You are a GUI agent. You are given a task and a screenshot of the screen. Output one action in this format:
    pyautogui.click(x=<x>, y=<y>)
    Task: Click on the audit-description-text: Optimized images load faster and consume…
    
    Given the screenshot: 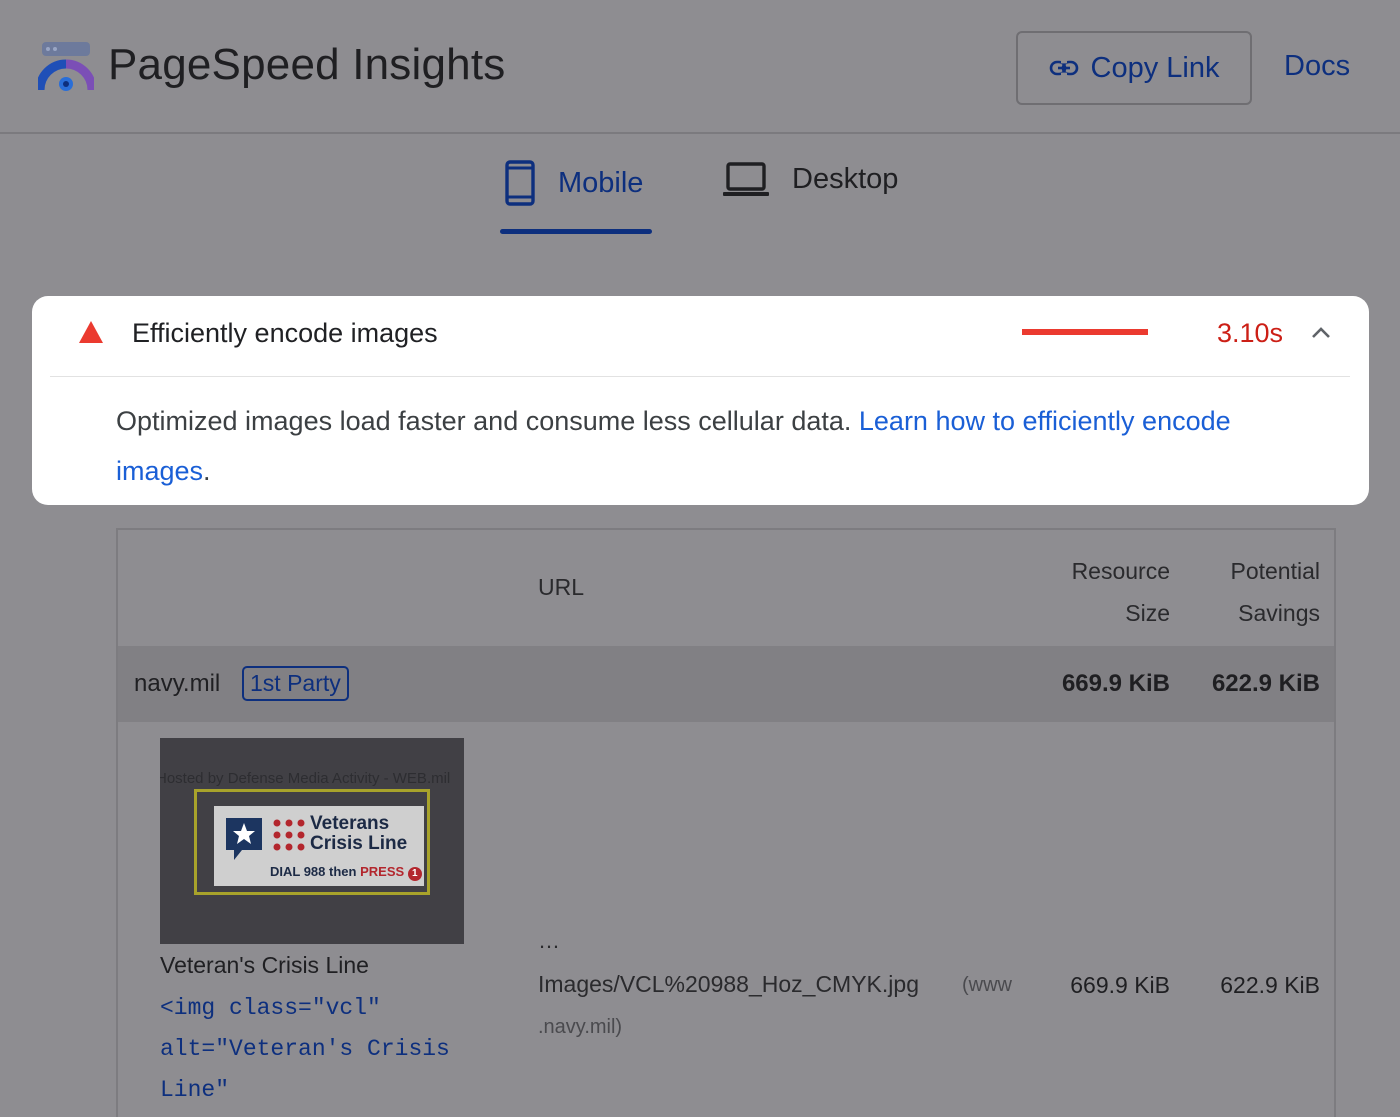 What is the action you would take?
    pyautogui.click(x=484, y=421)
    